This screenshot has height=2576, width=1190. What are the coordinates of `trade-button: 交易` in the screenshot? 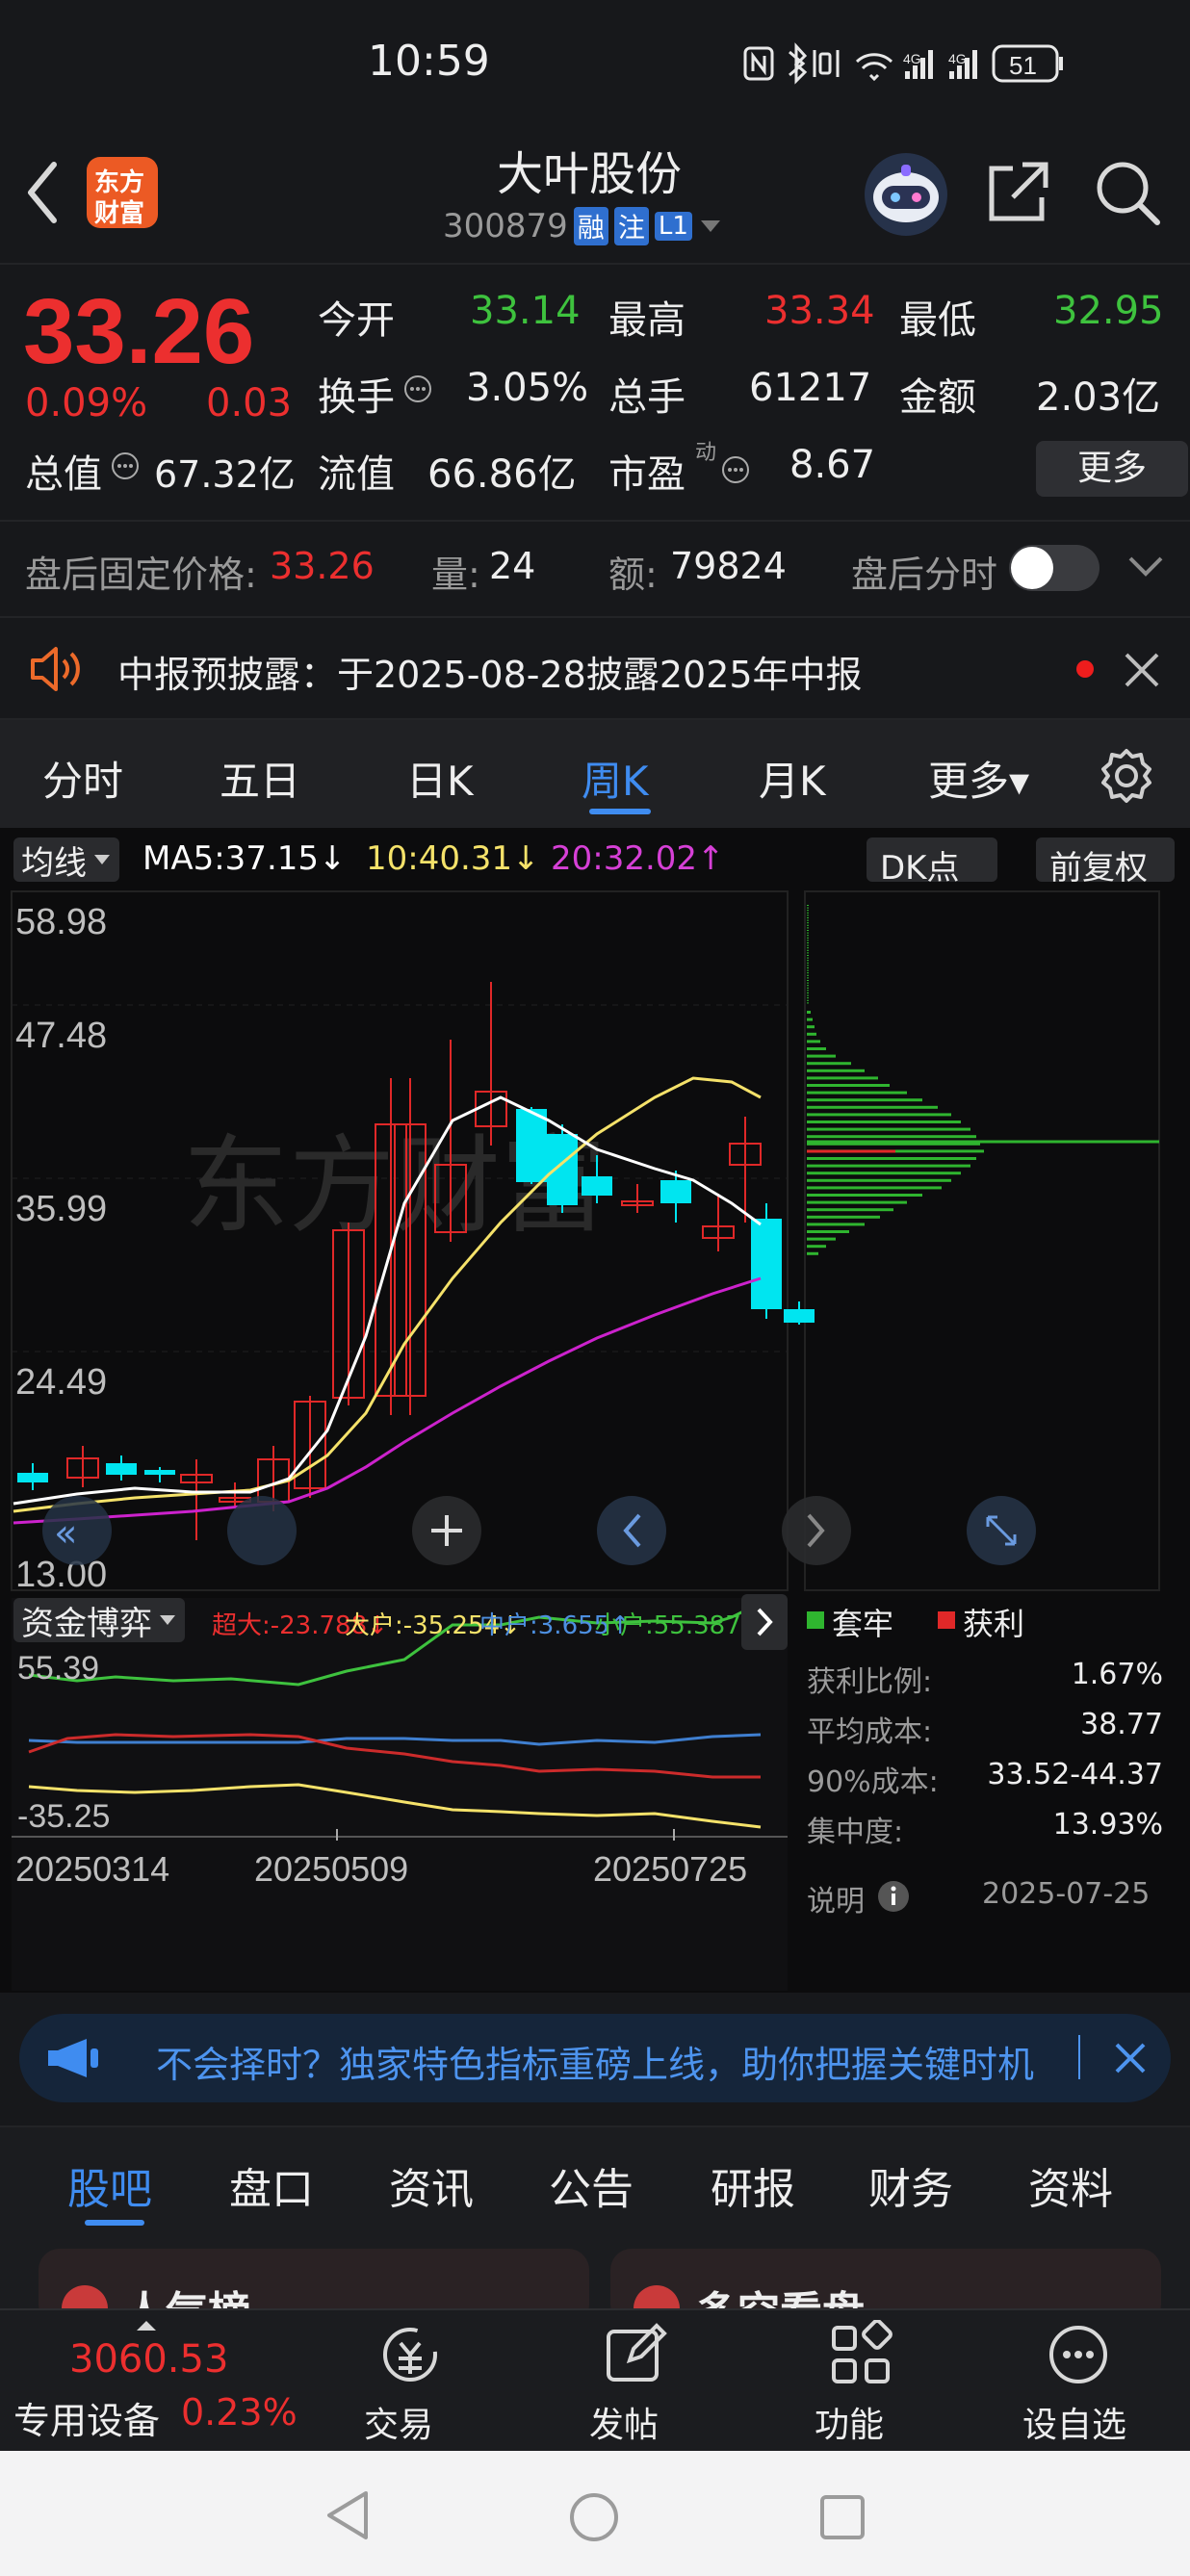 It's located at (410, 2381).